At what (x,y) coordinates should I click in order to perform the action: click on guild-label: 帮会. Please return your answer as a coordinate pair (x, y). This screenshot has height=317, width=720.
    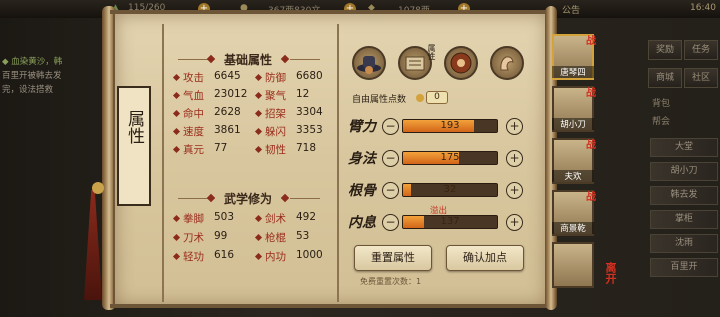
    Looking at the image, I should click on (661, 120).